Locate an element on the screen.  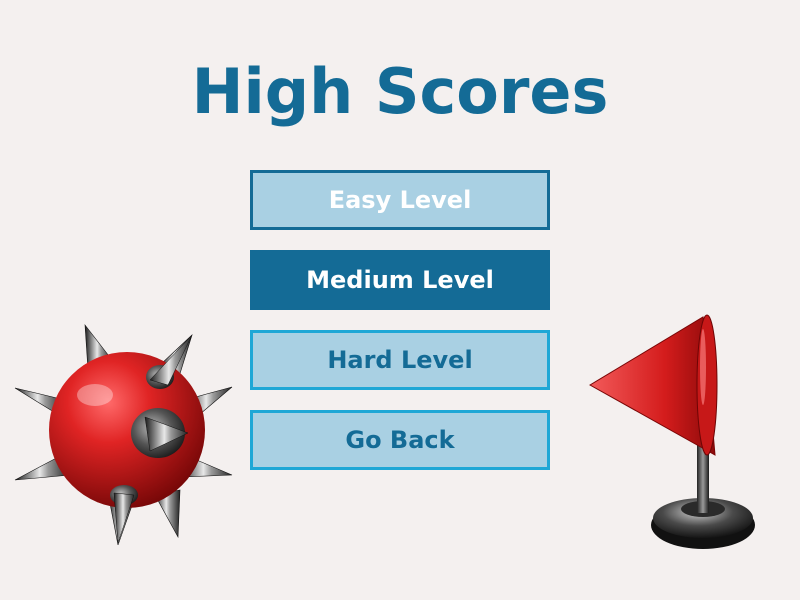
page-title: High Scores is located at coordinates (400, 91).